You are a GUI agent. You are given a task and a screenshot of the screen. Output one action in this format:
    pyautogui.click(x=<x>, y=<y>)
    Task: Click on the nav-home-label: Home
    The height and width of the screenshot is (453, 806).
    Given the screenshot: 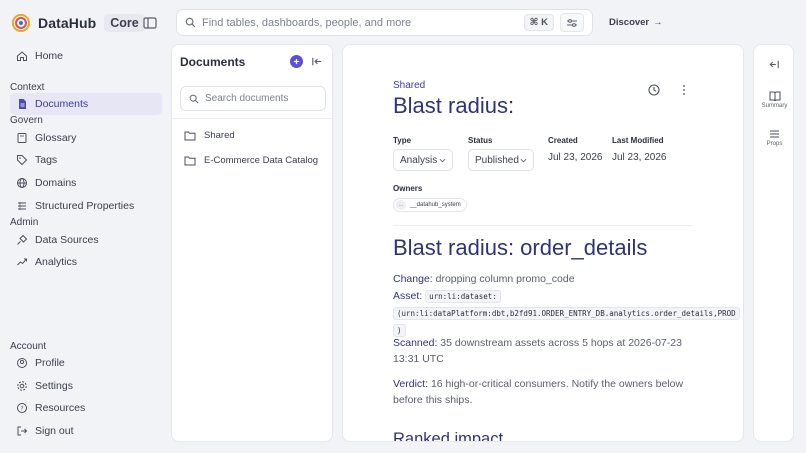 What is the action you would take?
    pyautogui.click(x=49, y=56)
    